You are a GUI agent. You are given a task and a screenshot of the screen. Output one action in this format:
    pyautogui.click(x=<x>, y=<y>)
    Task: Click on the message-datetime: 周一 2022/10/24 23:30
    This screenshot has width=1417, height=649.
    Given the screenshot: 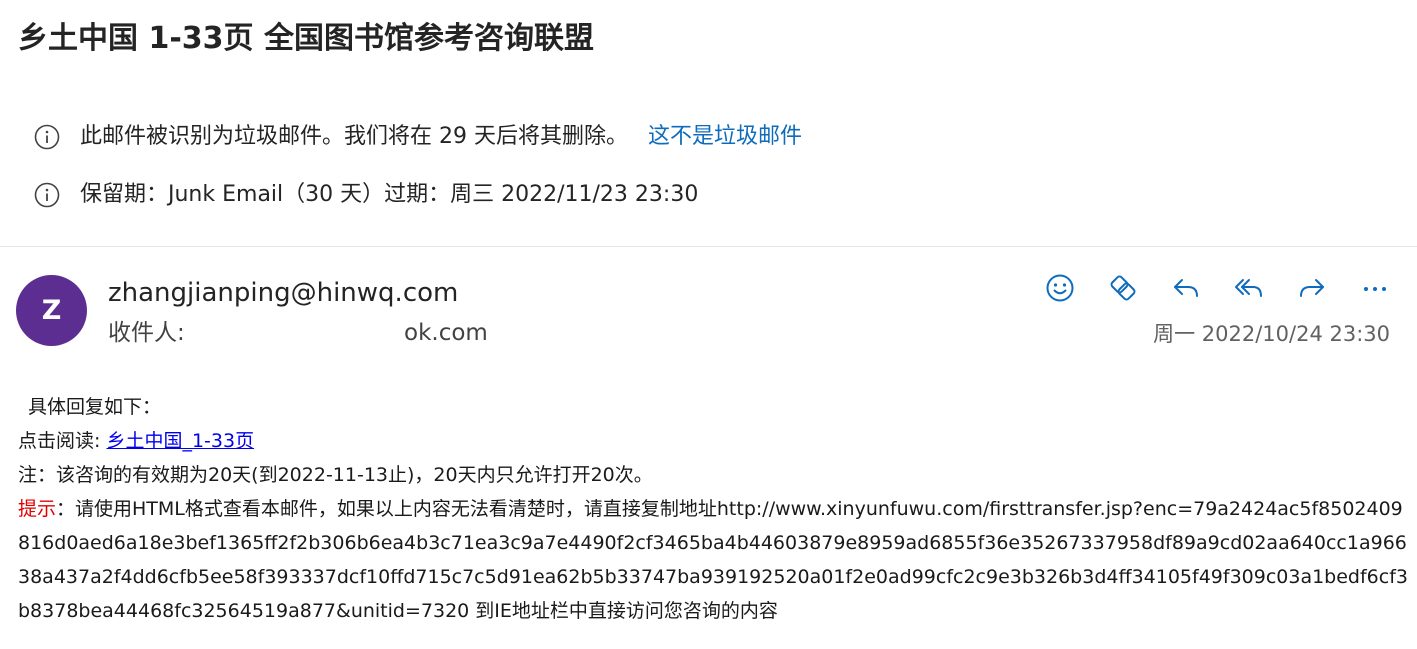 What is the action you would take?
    pyautogui.click(x=1271, y=334)
    